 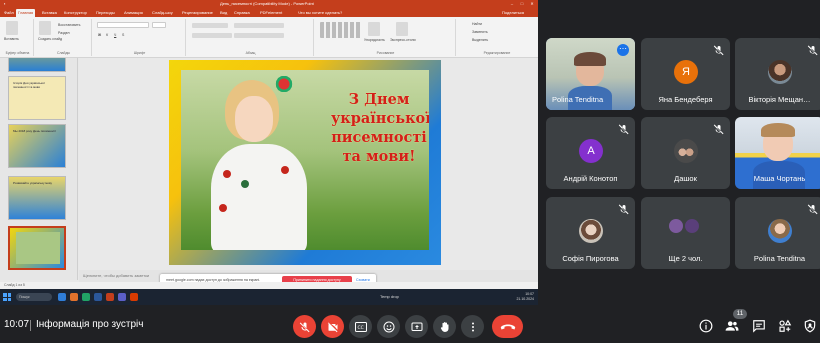 I want to click on align-buttons, so click(x=212, y=35).